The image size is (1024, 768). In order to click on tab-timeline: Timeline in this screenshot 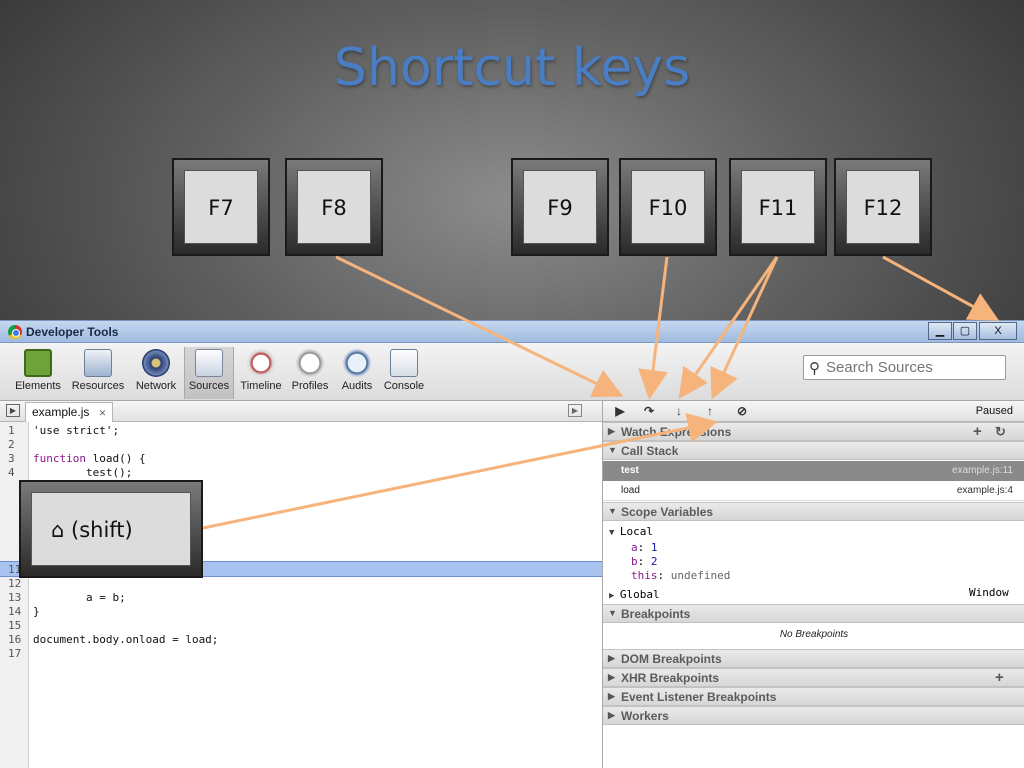, I will do `click(261, 373)`.